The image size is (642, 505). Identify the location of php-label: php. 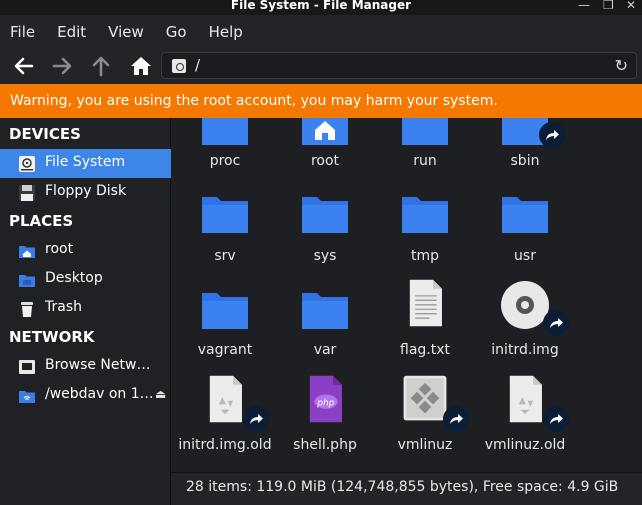
(325, 403).